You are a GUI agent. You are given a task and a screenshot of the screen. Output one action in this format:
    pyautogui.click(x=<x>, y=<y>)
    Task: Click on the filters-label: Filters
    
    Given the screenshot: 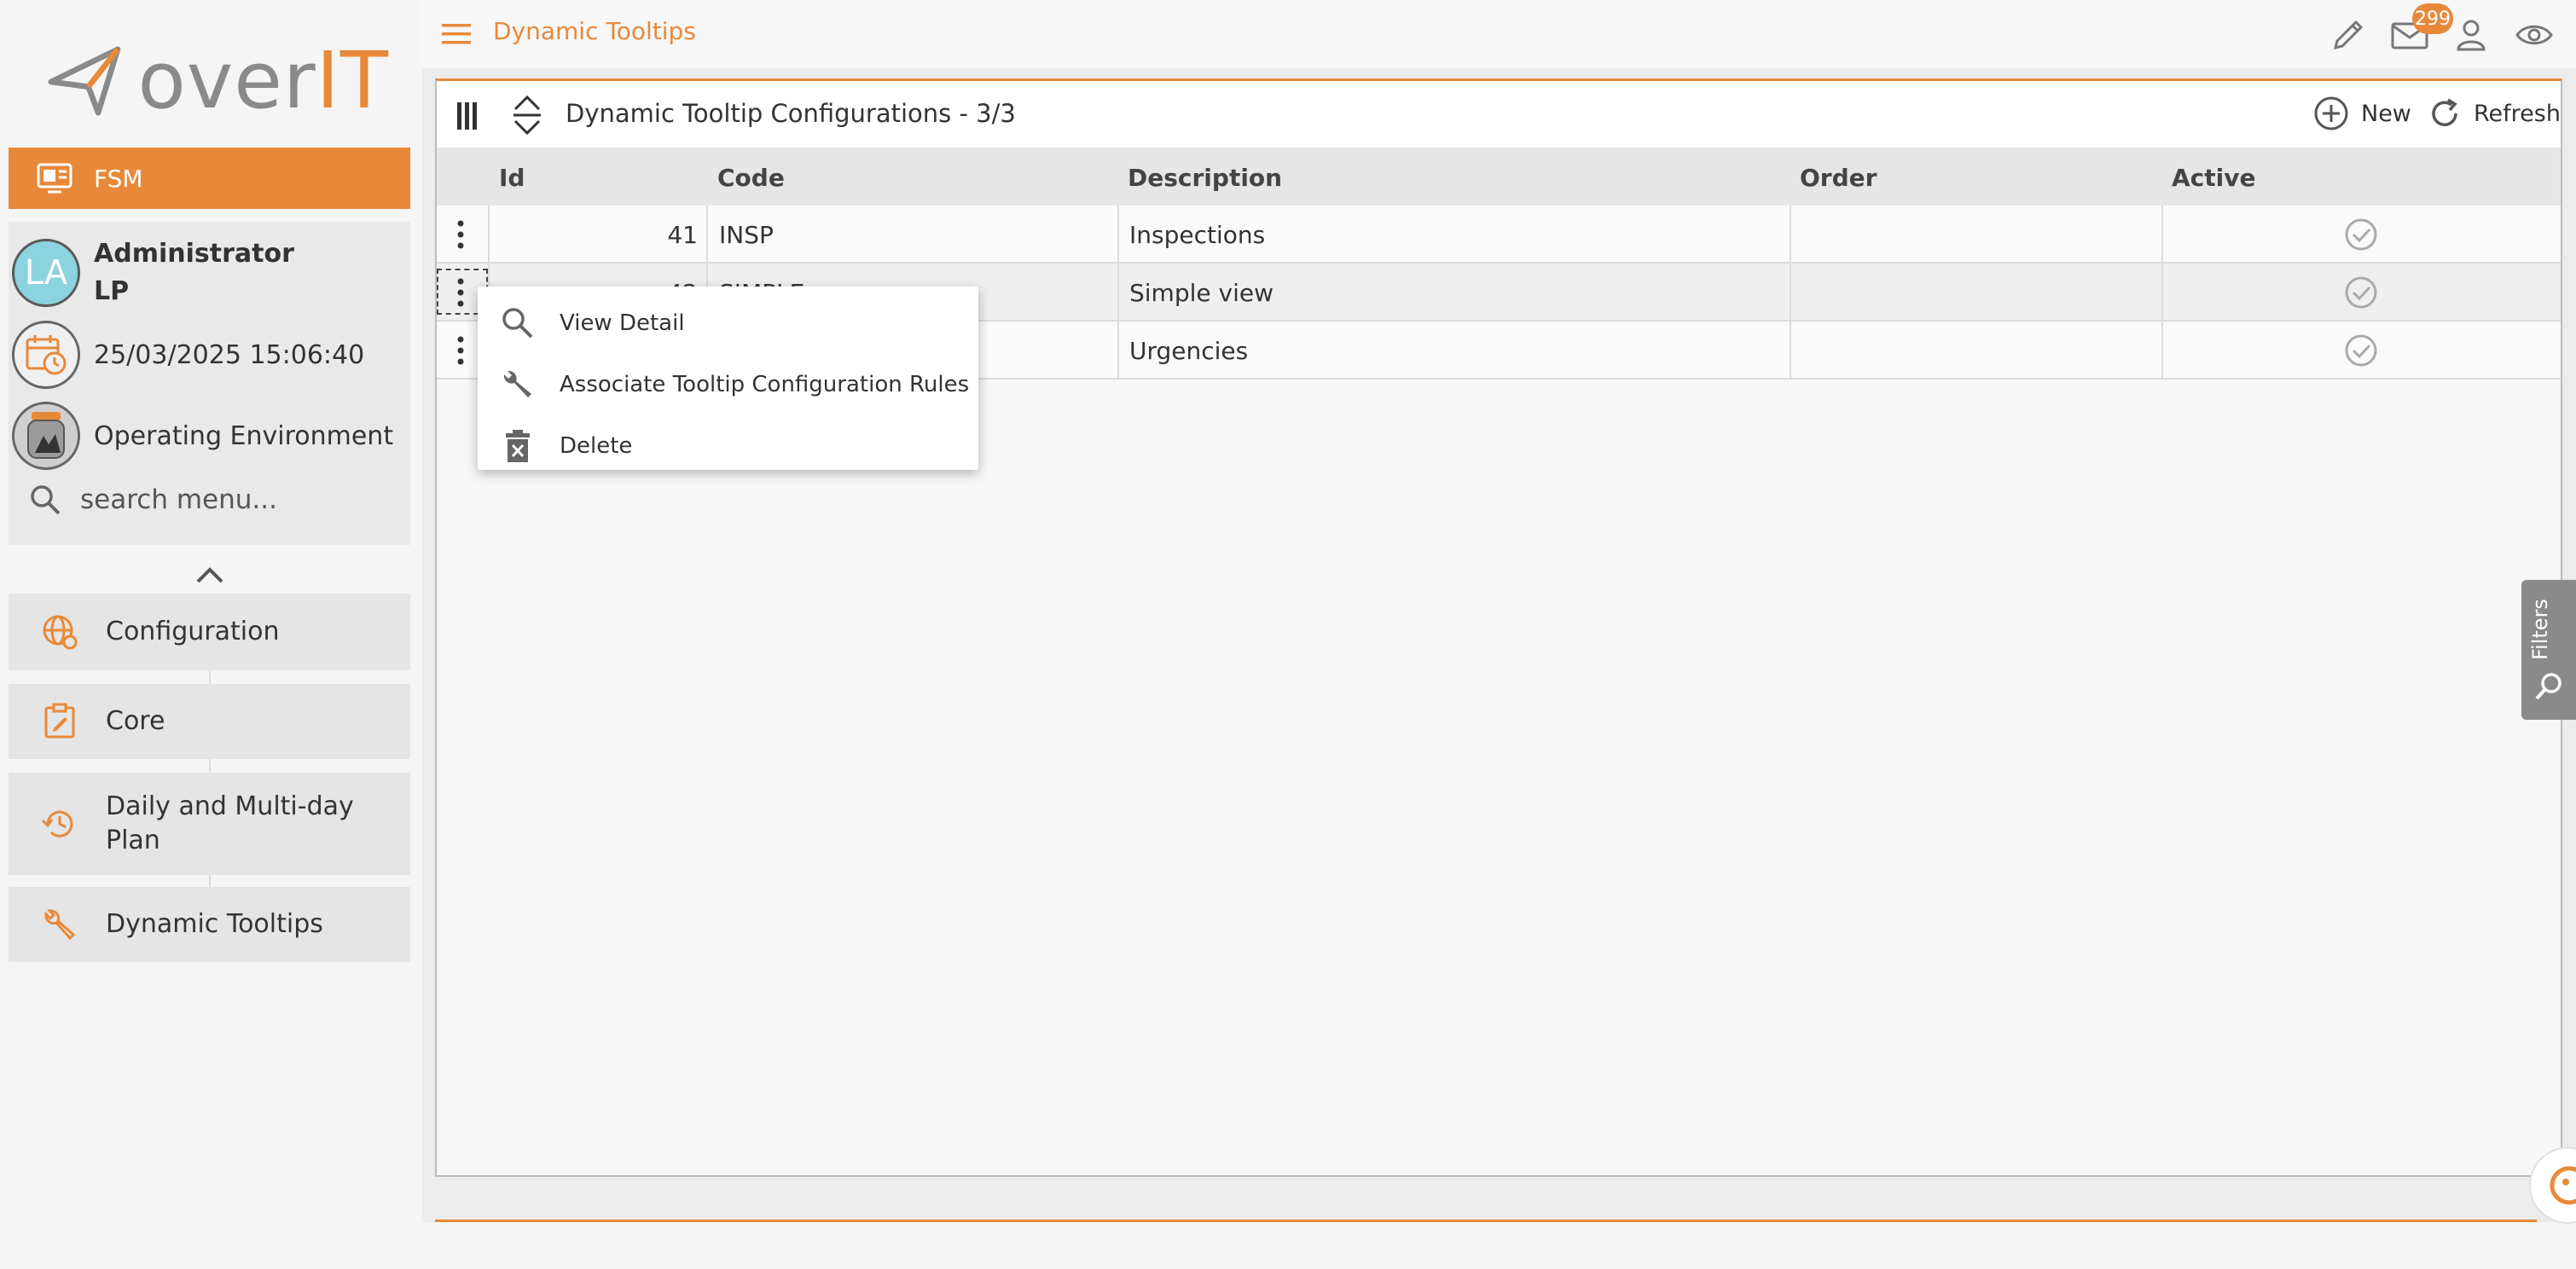 What is the action you would take?
    pyautogui.click(x=2540, y=629)
    